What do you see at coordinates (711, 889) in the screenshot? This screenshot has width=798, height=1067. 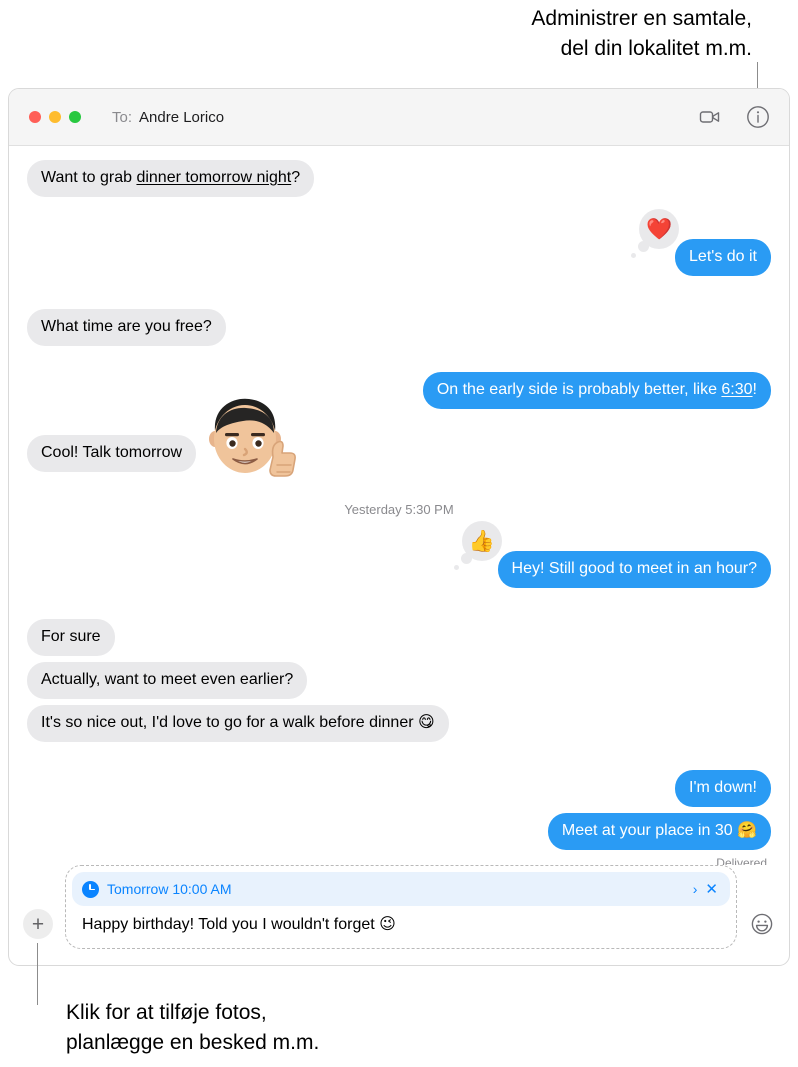 I see `close-icon: ✕` at bounding box center [711, 889].